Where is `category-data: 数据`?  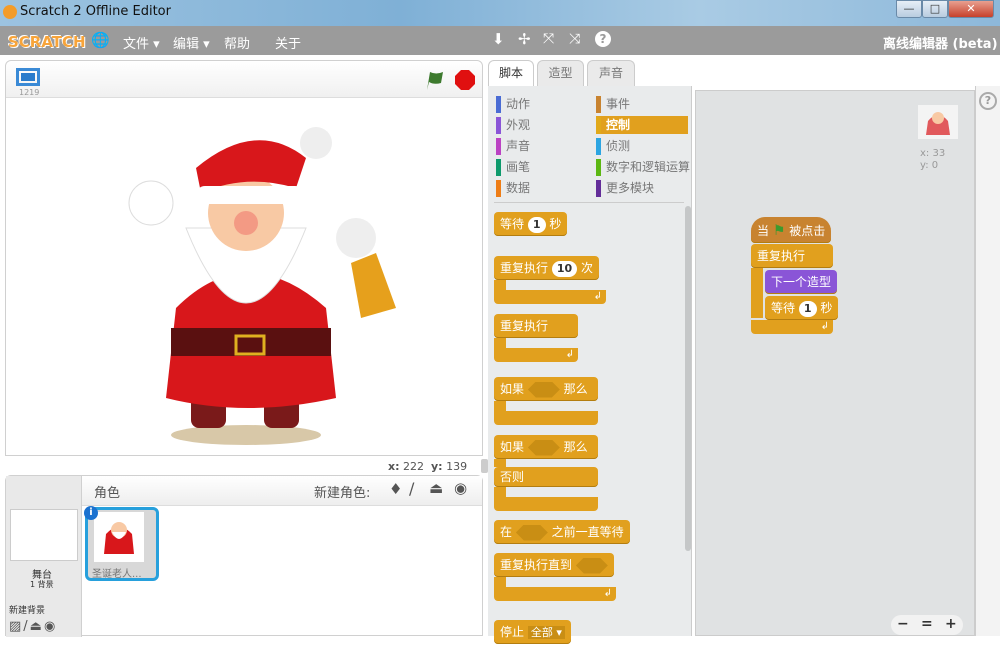
category-data: 数据 is located at coordinates (542, 188).